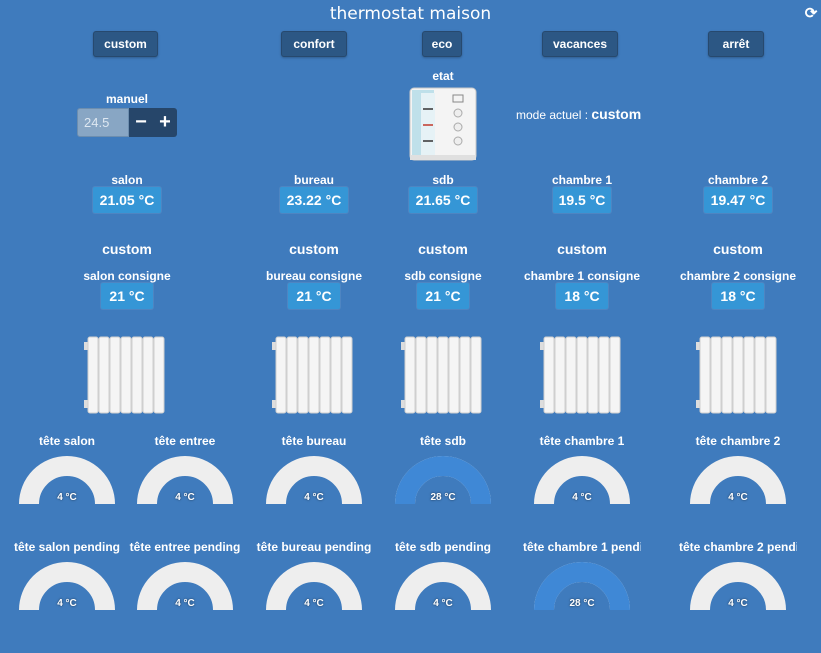  What do you see at coordinates (125, 44) in the screenshot?
I see `mode-button-custom: custom` at bounding box center [125, 44].